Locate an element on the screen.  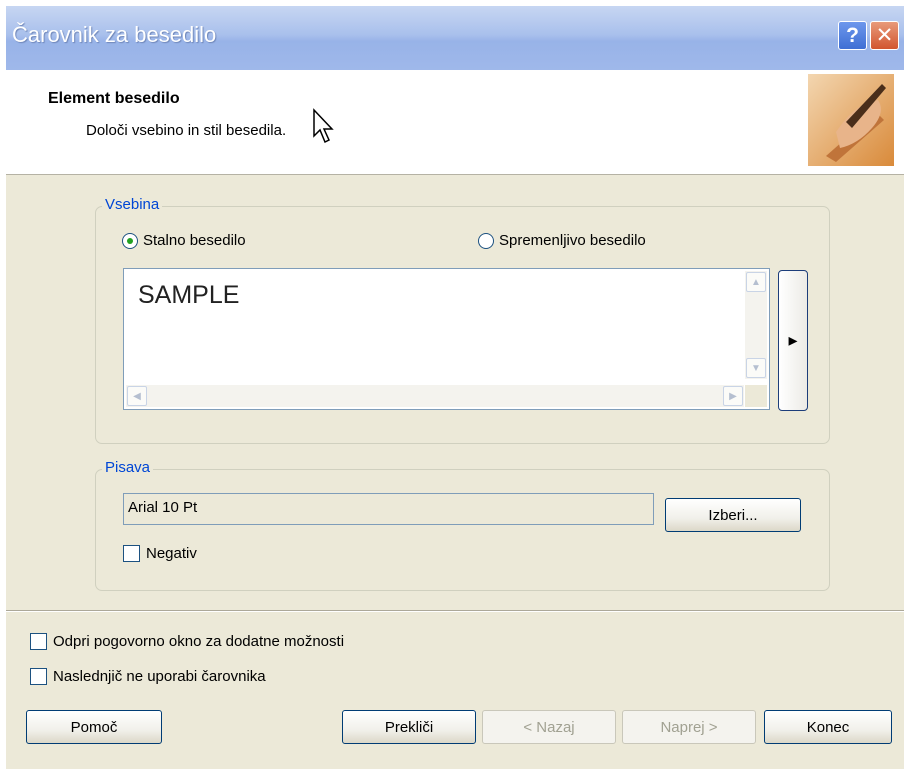
open-dialog-checkbox-row: Odpri pogovorno okno za dodatne možnosti is located at coordinates (187, 641).